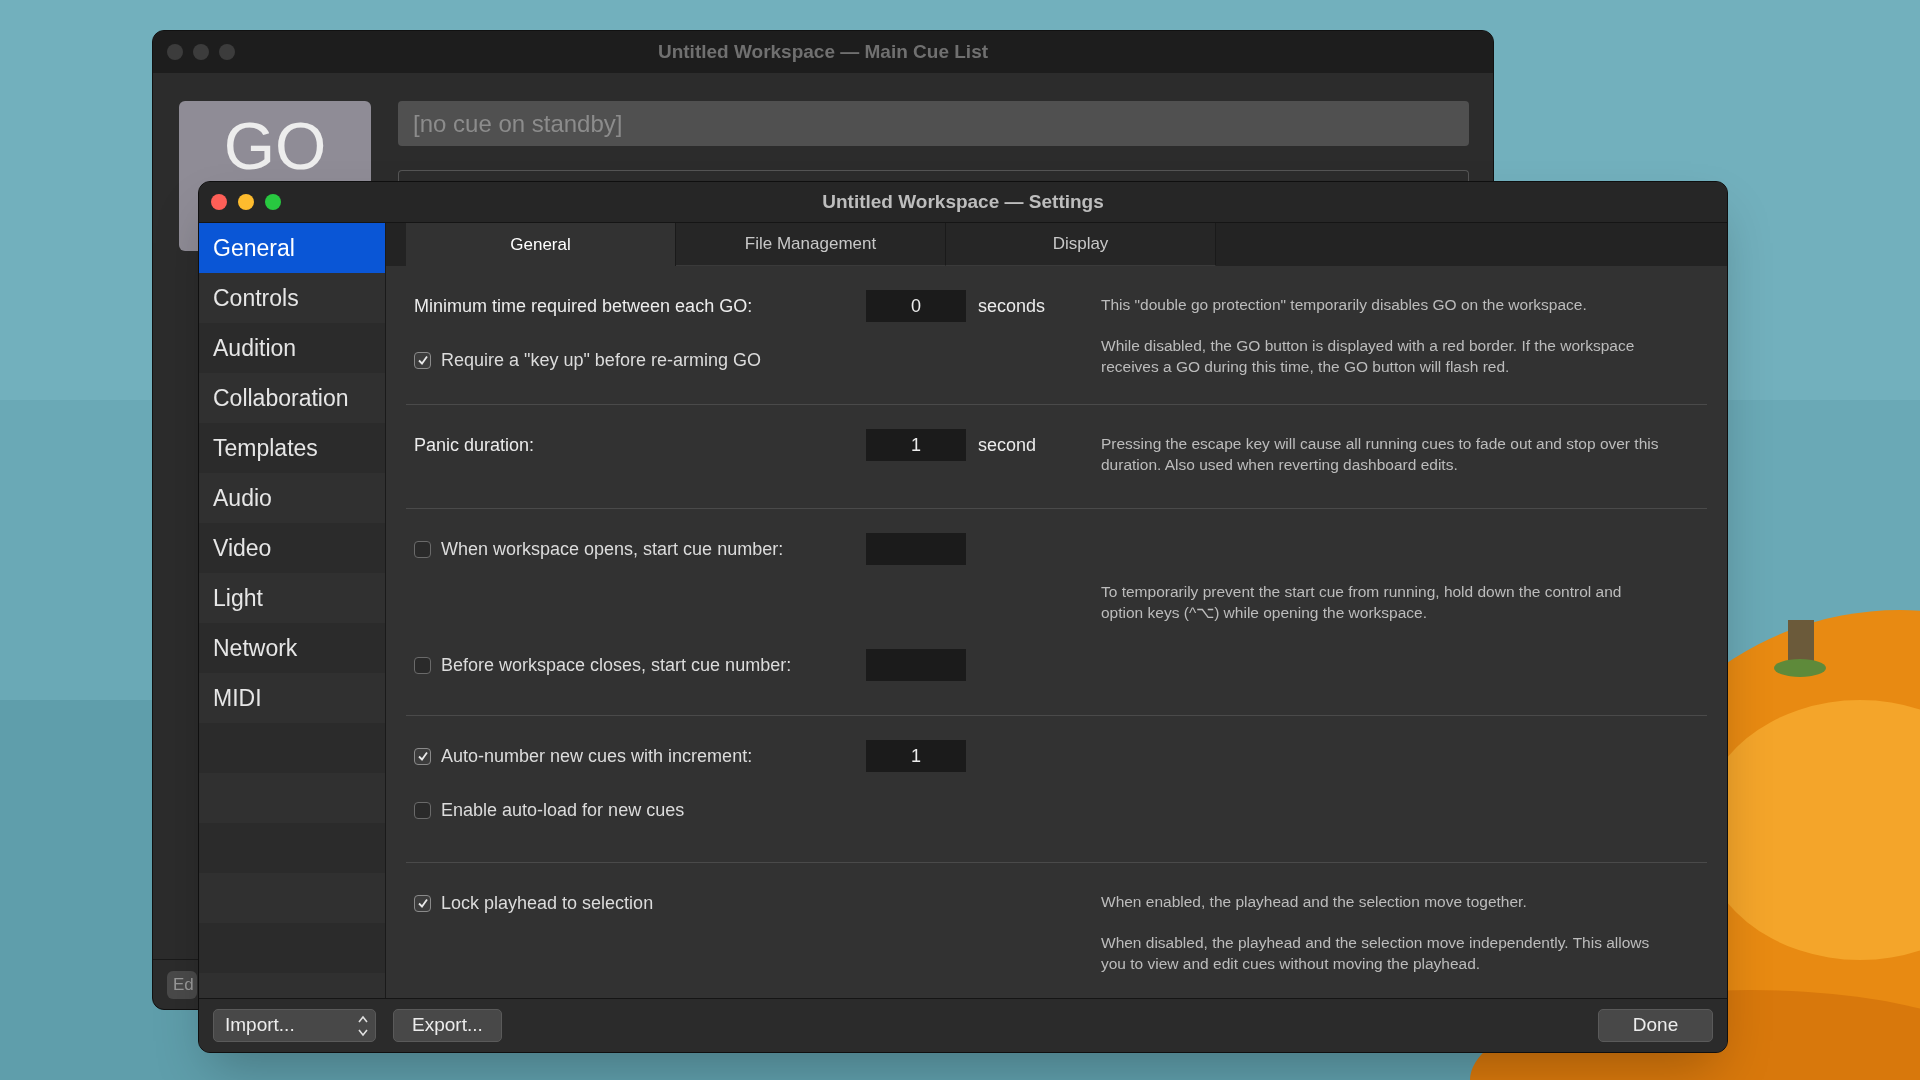  Describe the element at coordinates (963, 201) in the screenshot. I see `window-title: Untitled Workspace — Settings` at that location.